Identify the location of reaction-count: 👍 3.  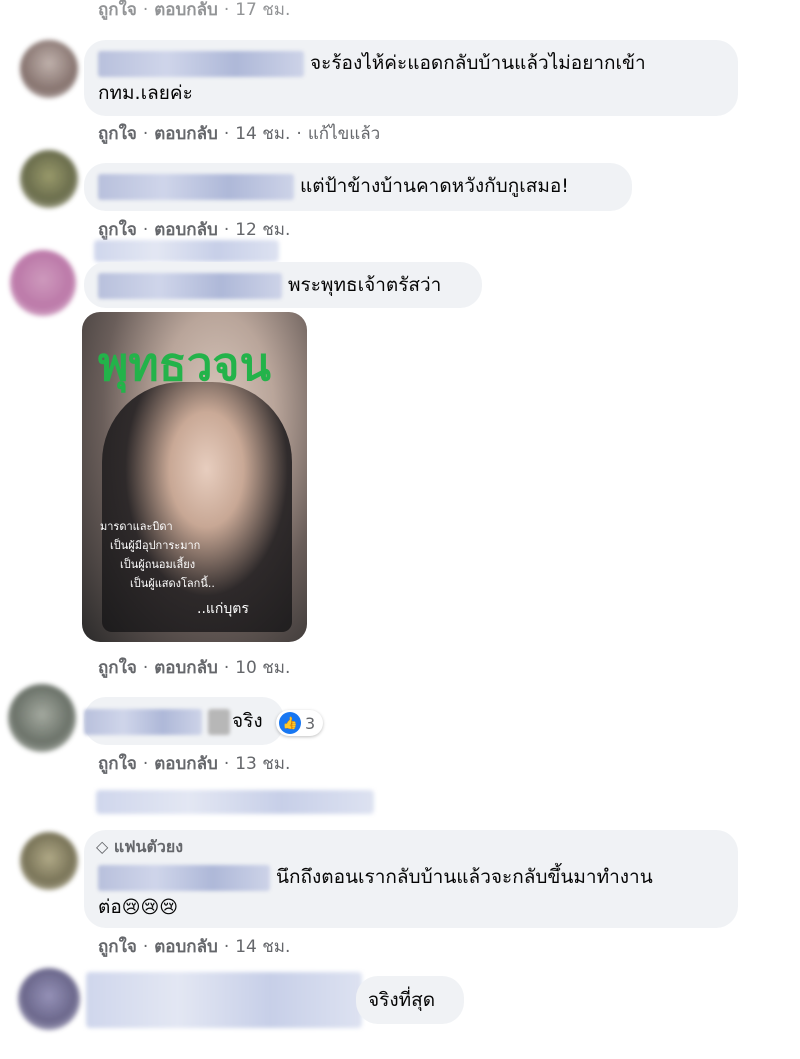
(300, 723).